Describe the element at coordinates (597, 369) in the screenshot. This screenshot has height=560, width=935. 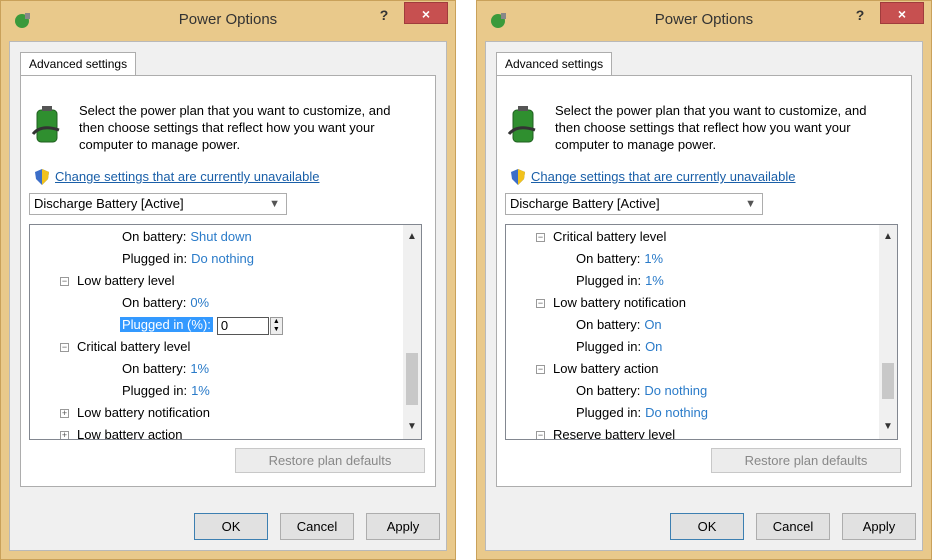
I see `tree-row: − Low battery action` at that location.